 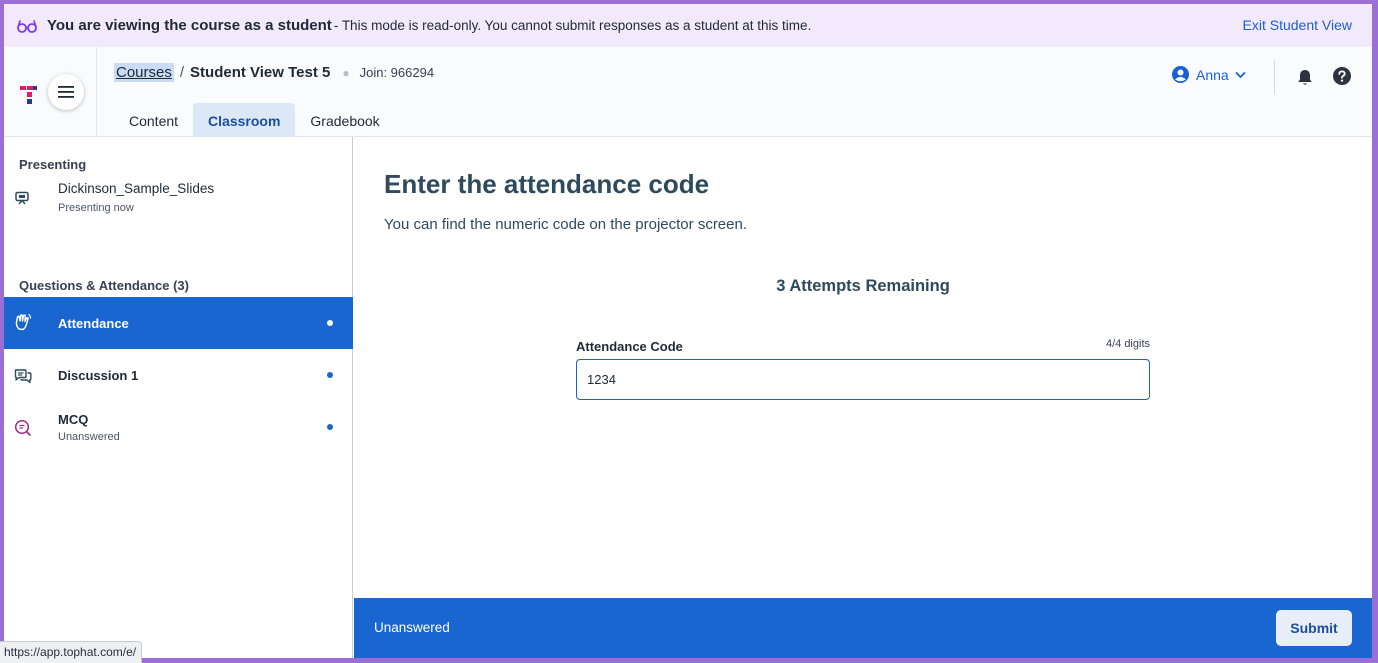 What do you see at coordinates (71, 652) in the screenshot?
I see `status-bar-url: https://app.tophat.com/e/` at bounding box center [71, 652].